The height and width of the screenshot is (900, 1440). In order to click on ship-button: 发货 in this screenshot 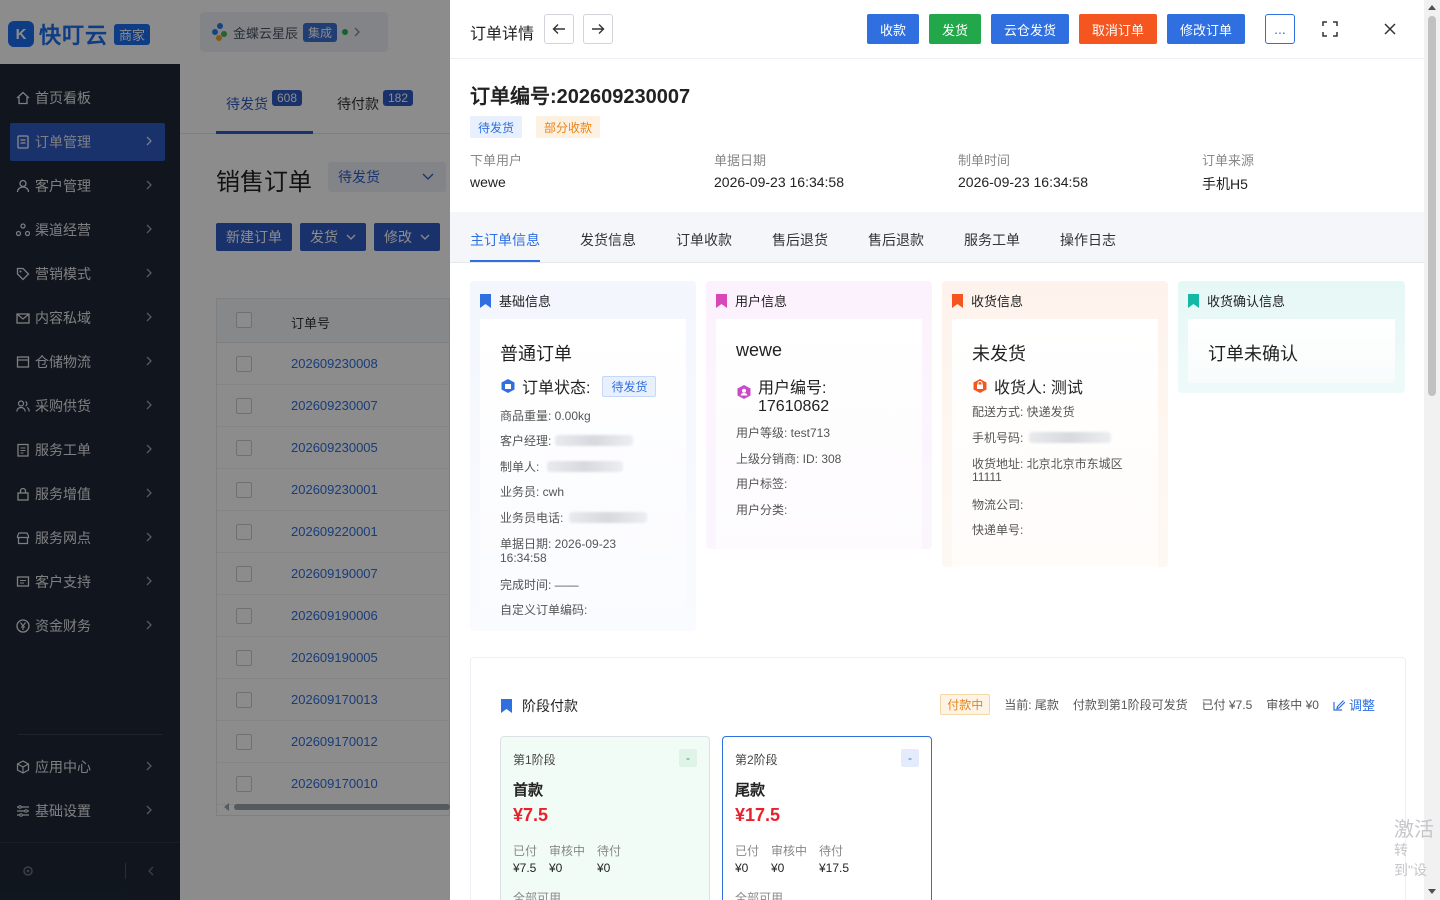, I will do `click(955, 29)`.